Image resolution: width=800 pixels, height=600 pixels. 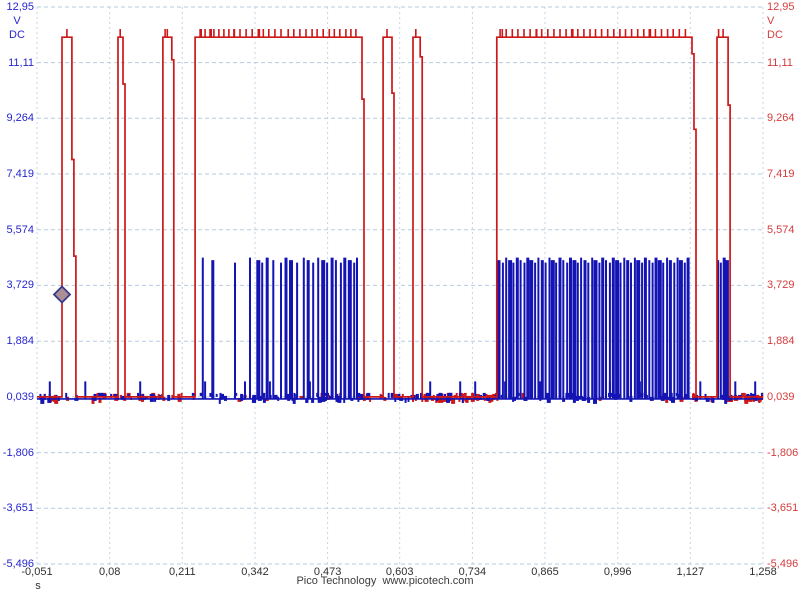 What do you see at coordinates (20, 285) in the screenshot?
I see `y-axis-label-left: 3,729` at bounding box center [20, 285].